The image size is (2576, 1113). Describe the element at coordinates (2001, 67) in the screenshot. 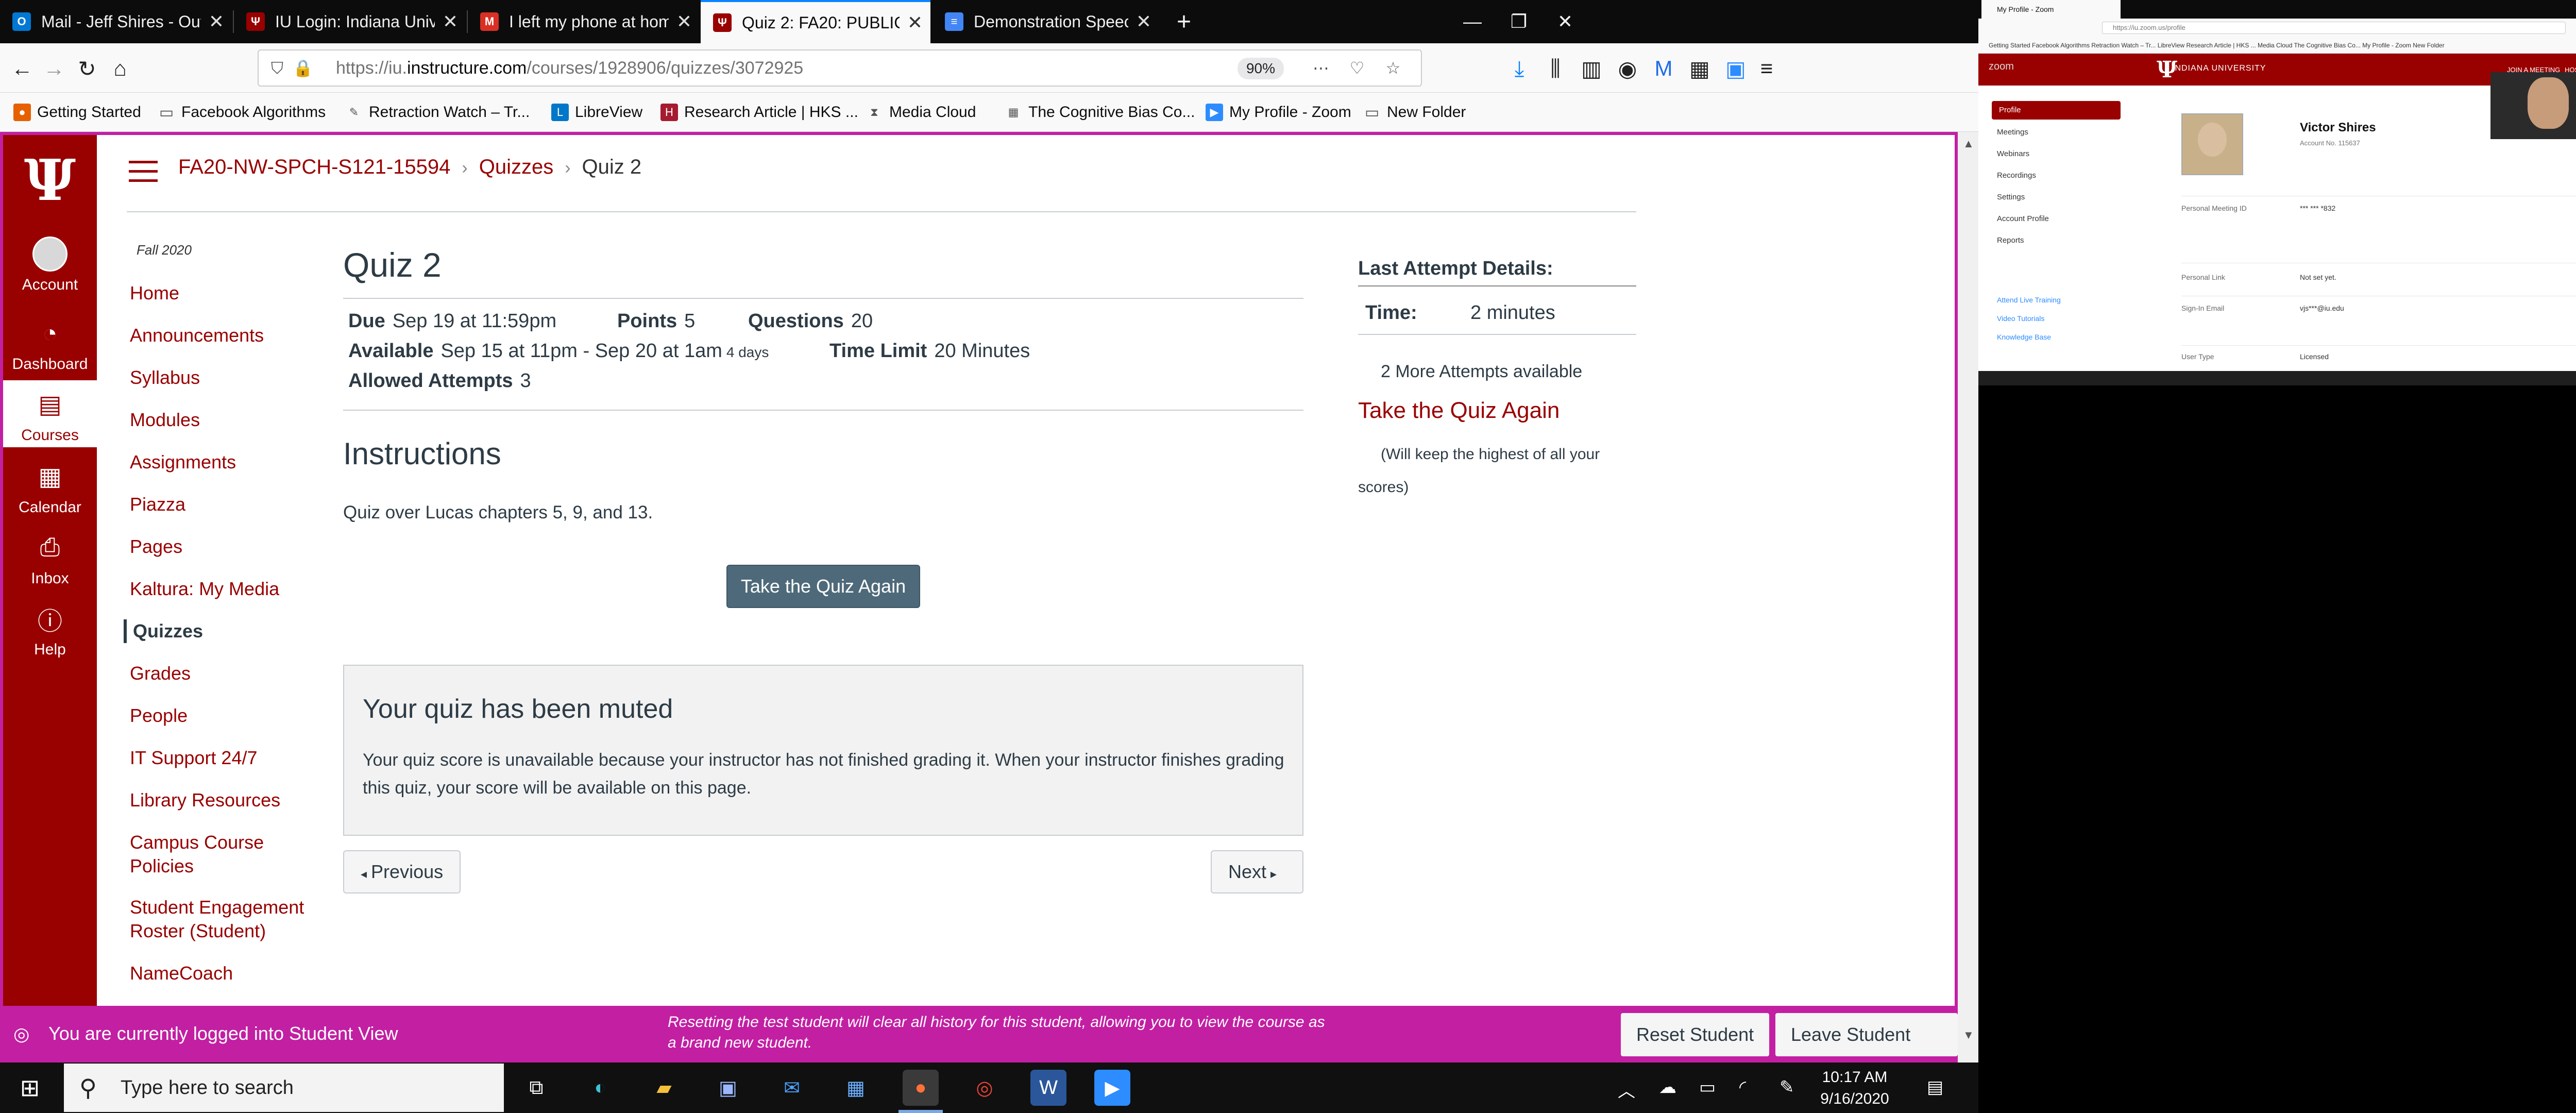

I see `zoom-logo: zoom` at that location.